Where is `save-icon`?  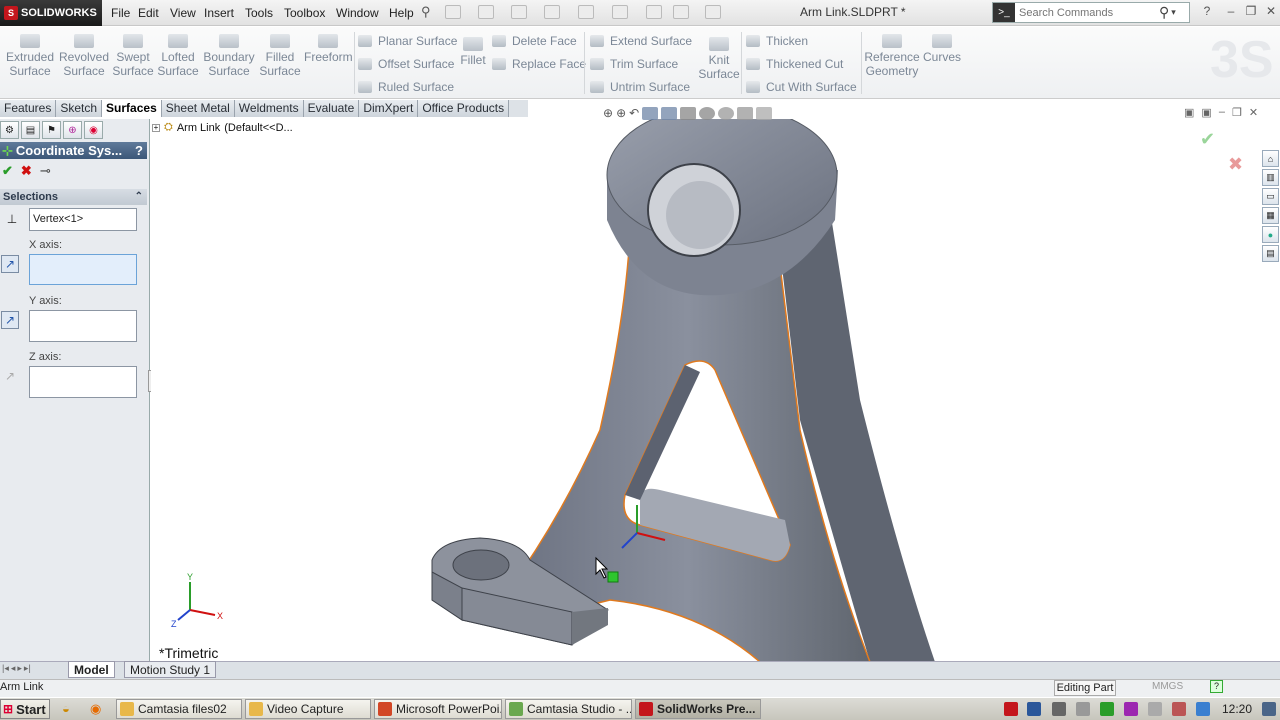
save-icon is located at coordinates (519, 12).